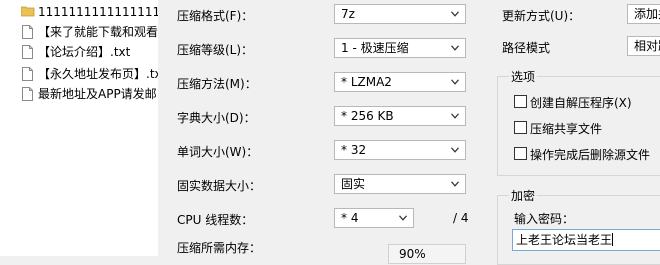 This screenshot has width=660, height=265. Describe the element at coordinates (520, 101) in the screenshot. I see `sfx-checkbox` at that location.